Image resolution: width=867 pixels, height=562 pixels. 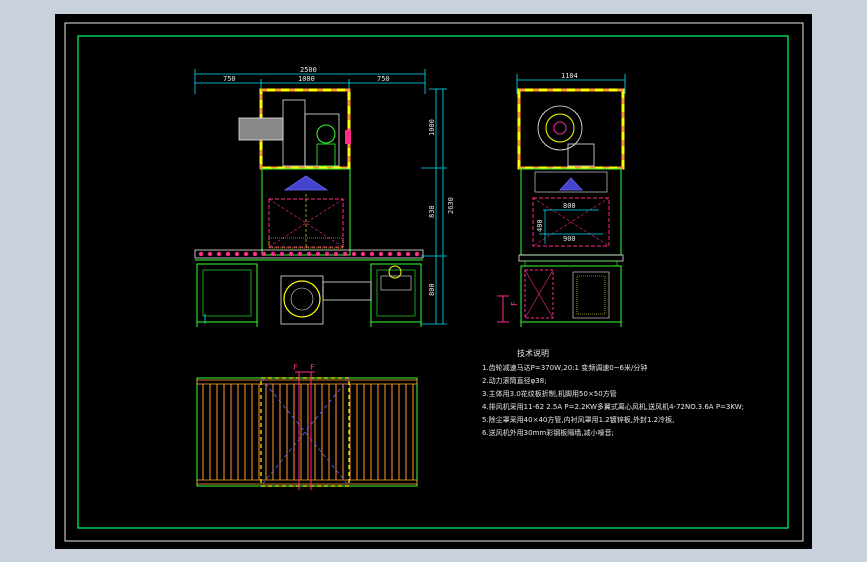 What do you see at coordinates (508, 309) in the screenshot?
I see `section-marker-side: F` at bounding box center [508, 309].